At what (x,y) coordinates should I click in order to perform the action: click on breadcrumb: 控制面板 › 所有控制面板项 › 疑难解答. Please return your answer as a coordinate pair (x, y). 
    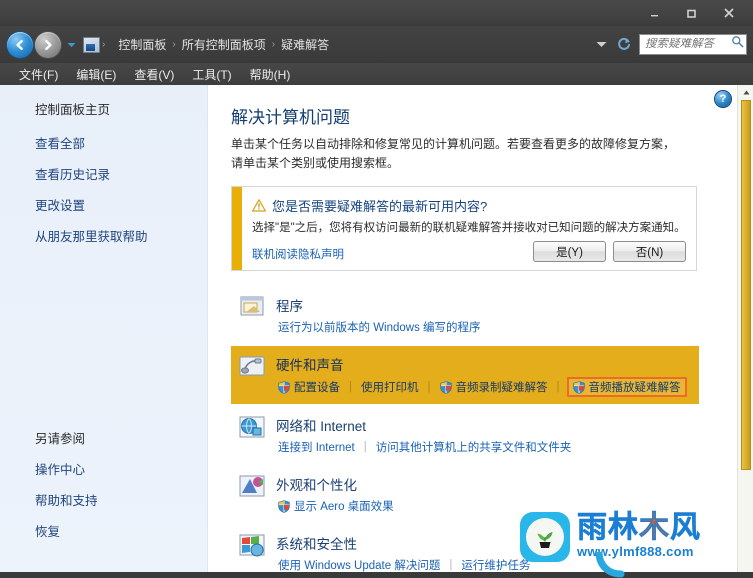
    Looking at the image, I should click on (223, 44).